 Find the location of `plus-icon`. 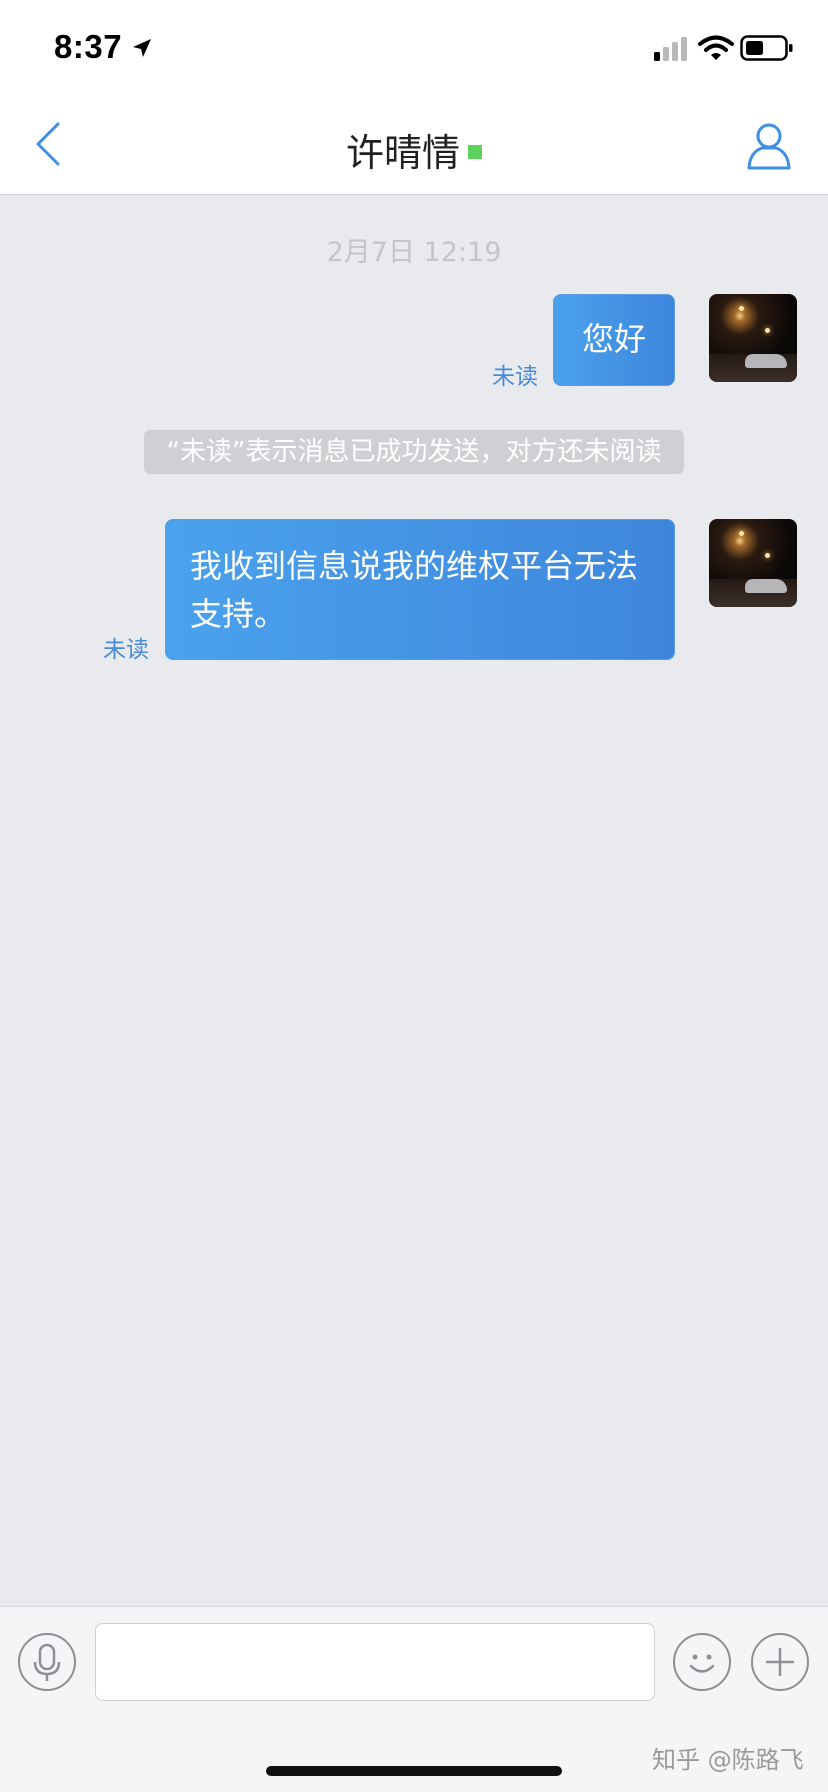

plus-icon is located at coordinates (780, 1662).